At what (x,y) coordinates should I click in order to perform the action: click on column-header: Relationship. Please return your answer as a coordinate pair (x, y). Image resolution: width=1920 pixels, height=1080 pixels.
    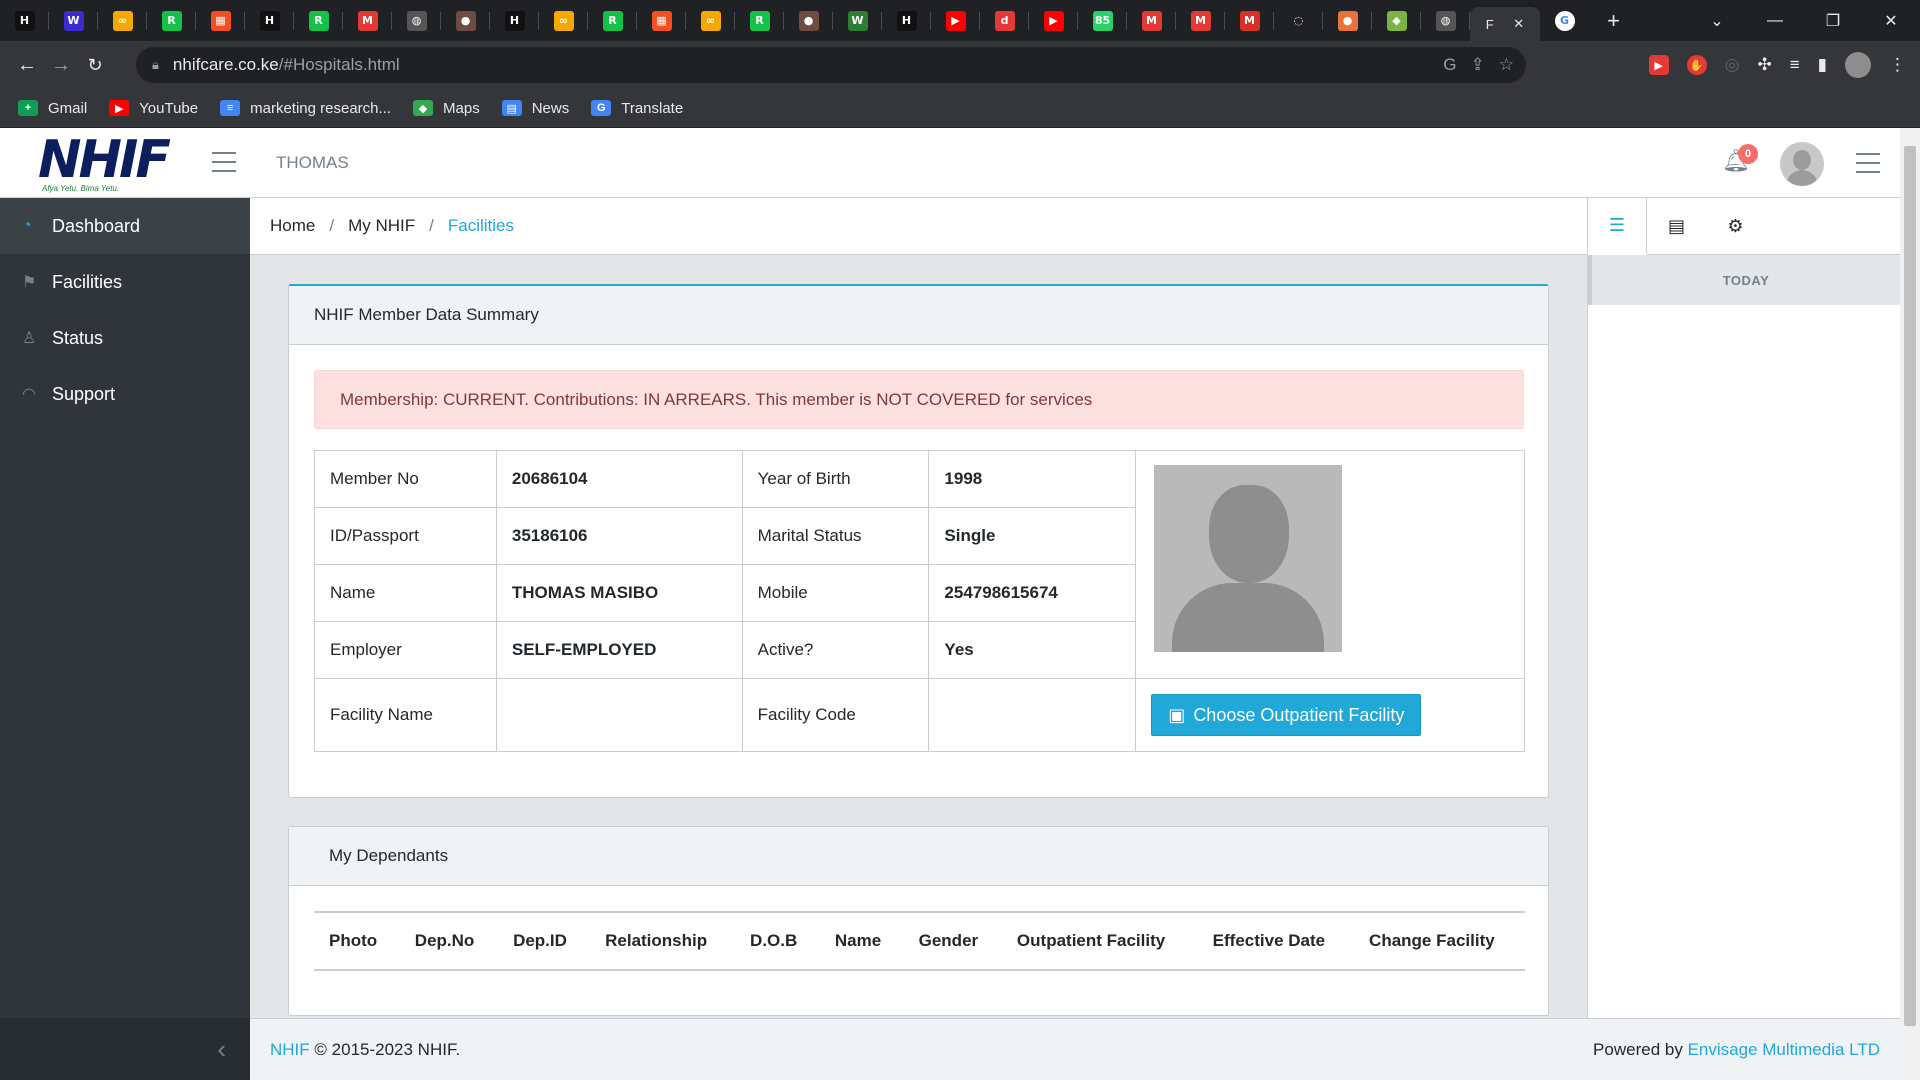
    Looking at the image, I should click on (663, 941).